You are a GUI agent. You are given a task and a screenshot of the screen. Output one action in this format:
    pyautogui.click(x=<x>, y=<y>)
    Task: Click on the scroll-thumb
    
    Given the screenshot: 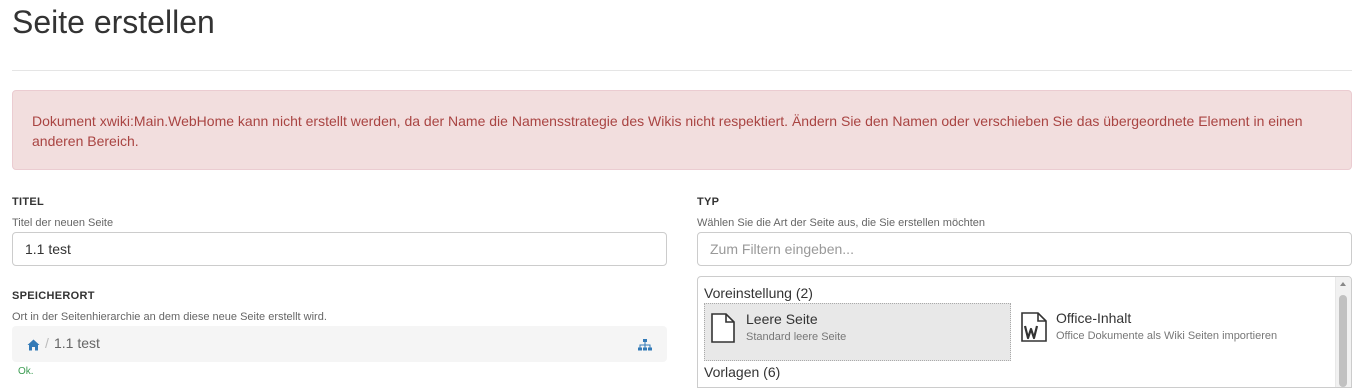 What is the action you would take?
    pyautogui.click(x=1343, y=341)
    